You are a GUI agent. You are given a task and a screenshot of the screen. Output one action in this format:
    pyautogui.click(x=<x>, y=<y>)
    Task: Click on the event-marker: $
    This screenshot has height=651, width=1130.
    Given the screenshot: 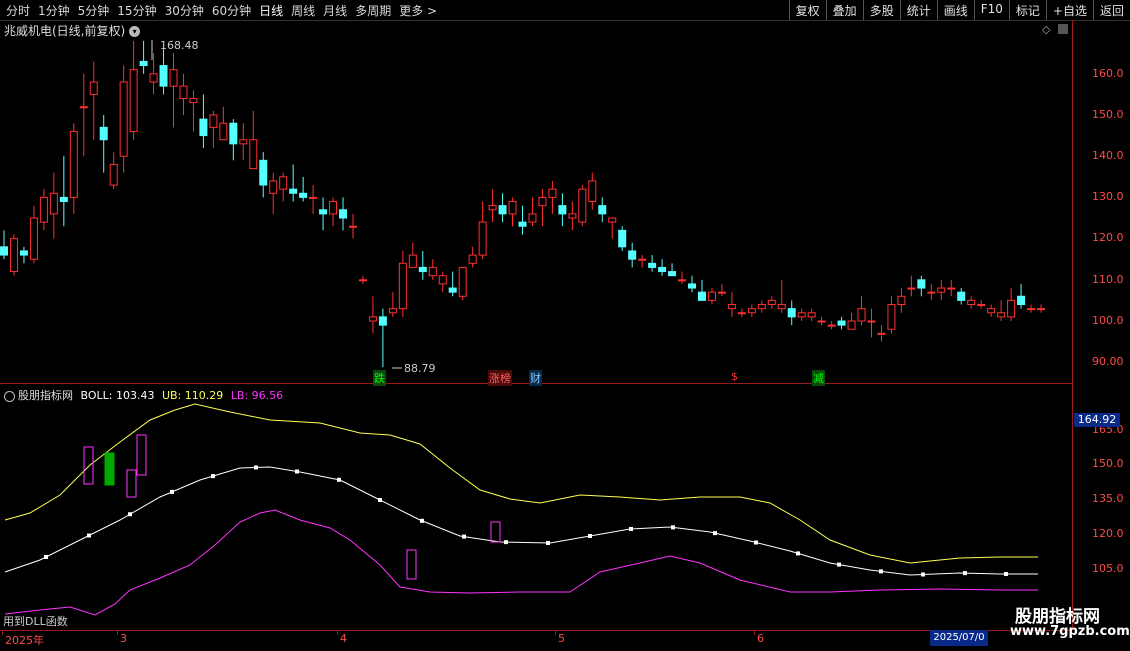 What is the action you would take?
    pyautogui.click(x=734, y=376)
    